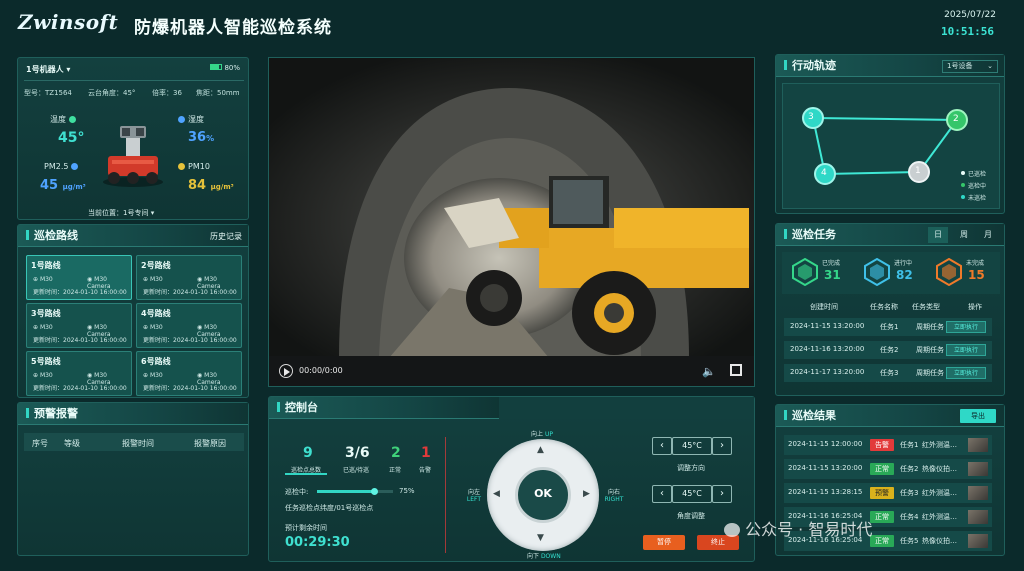 The image size is (1024, 571). Describe the element at coordinates (226, 236) in the screenshot. I see `history-link: 历史记录` at that location.